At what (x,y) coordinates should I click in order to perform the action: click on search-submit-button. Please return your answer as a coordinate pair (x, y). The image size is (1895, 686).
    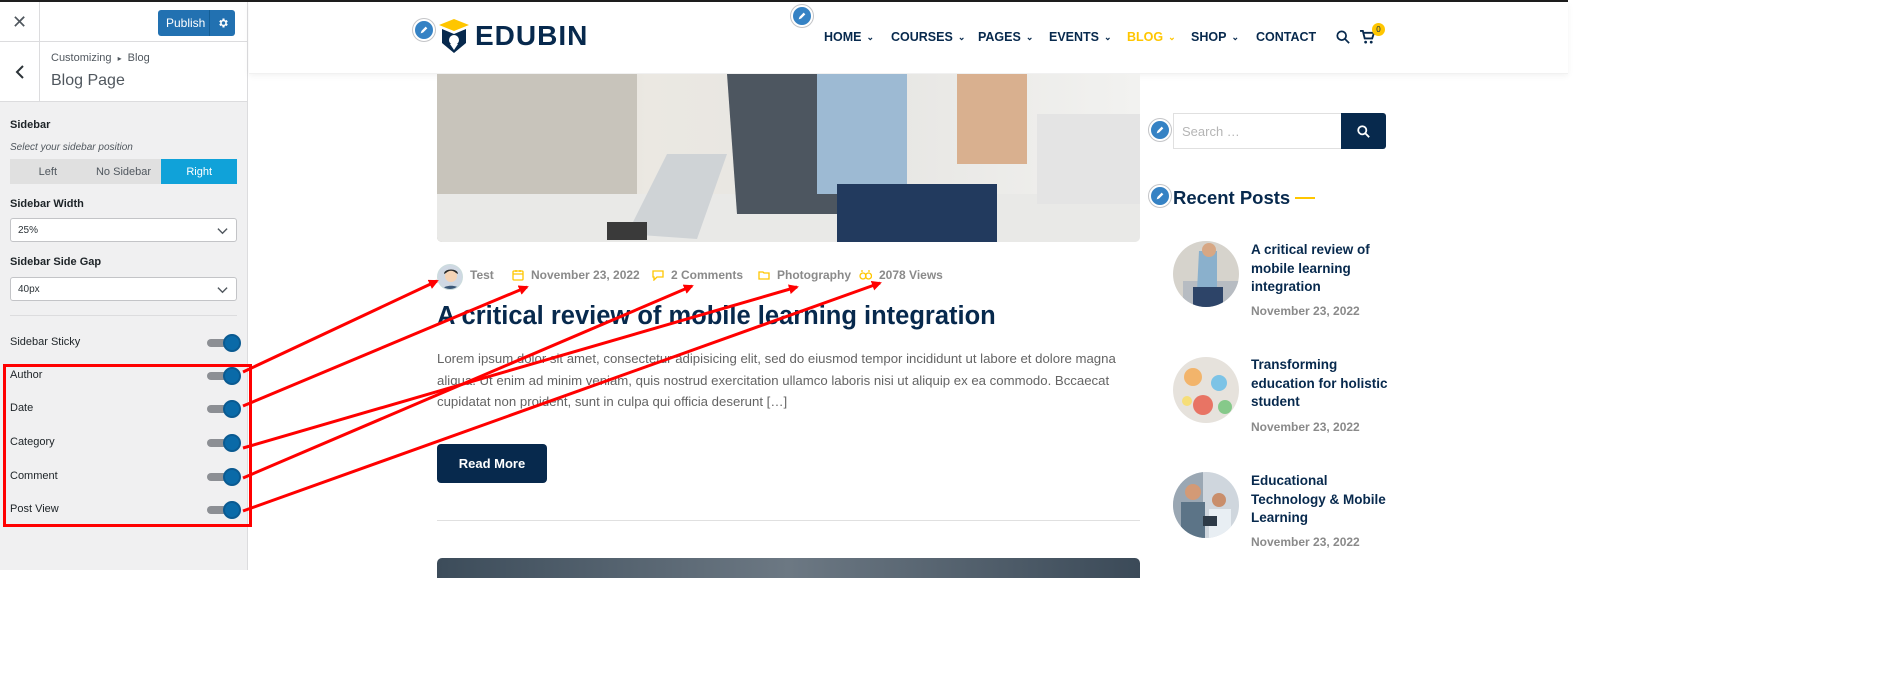
    Looking at the image, I should click on (1363, 131).